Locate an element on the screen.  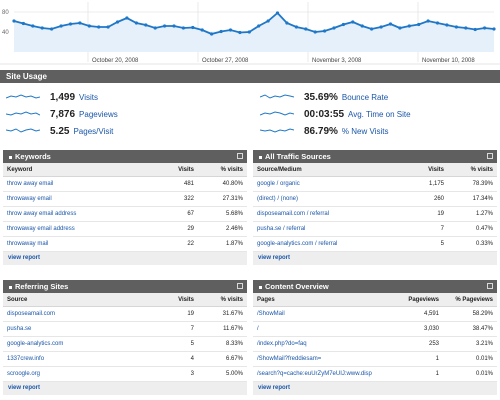
metric-label-link: Pageviews is located at coordinates (98, 114).